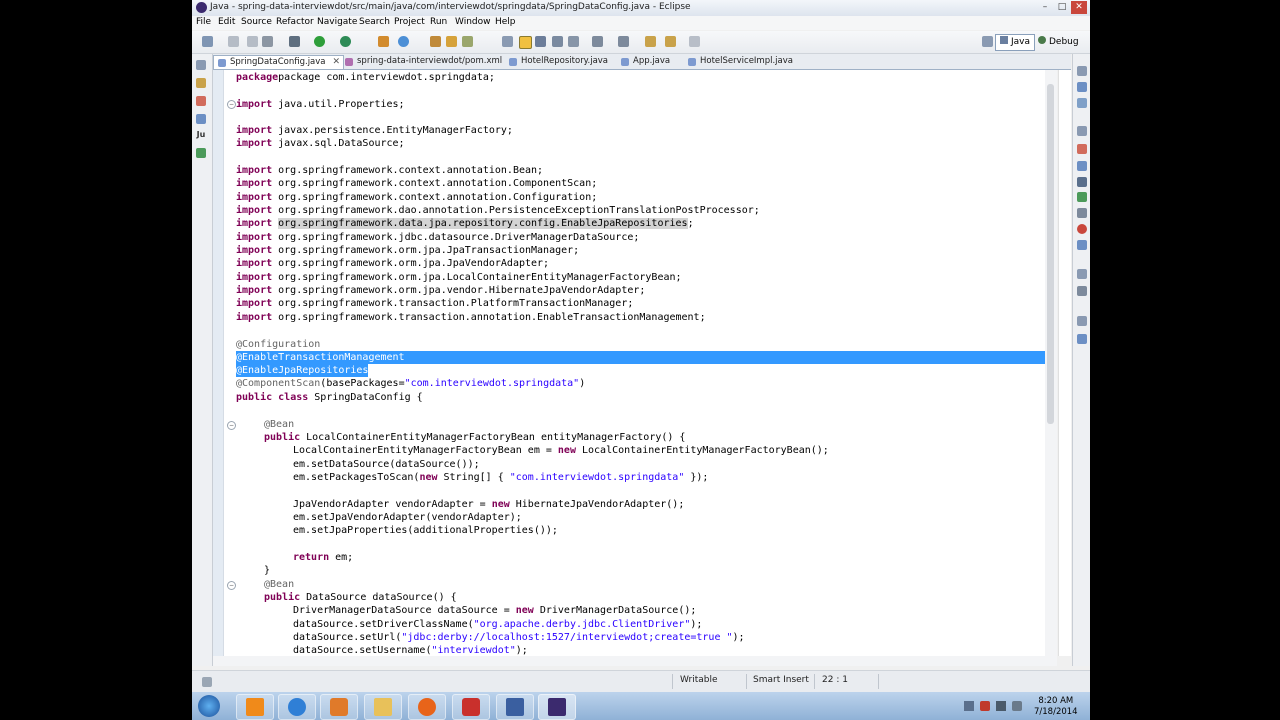 The height and width of the screenshot is (720, 1280). What do you see at coordinates (597, 41) in the screenshot?
I see `next-annotation-icon` at bounding box center [597, 41].